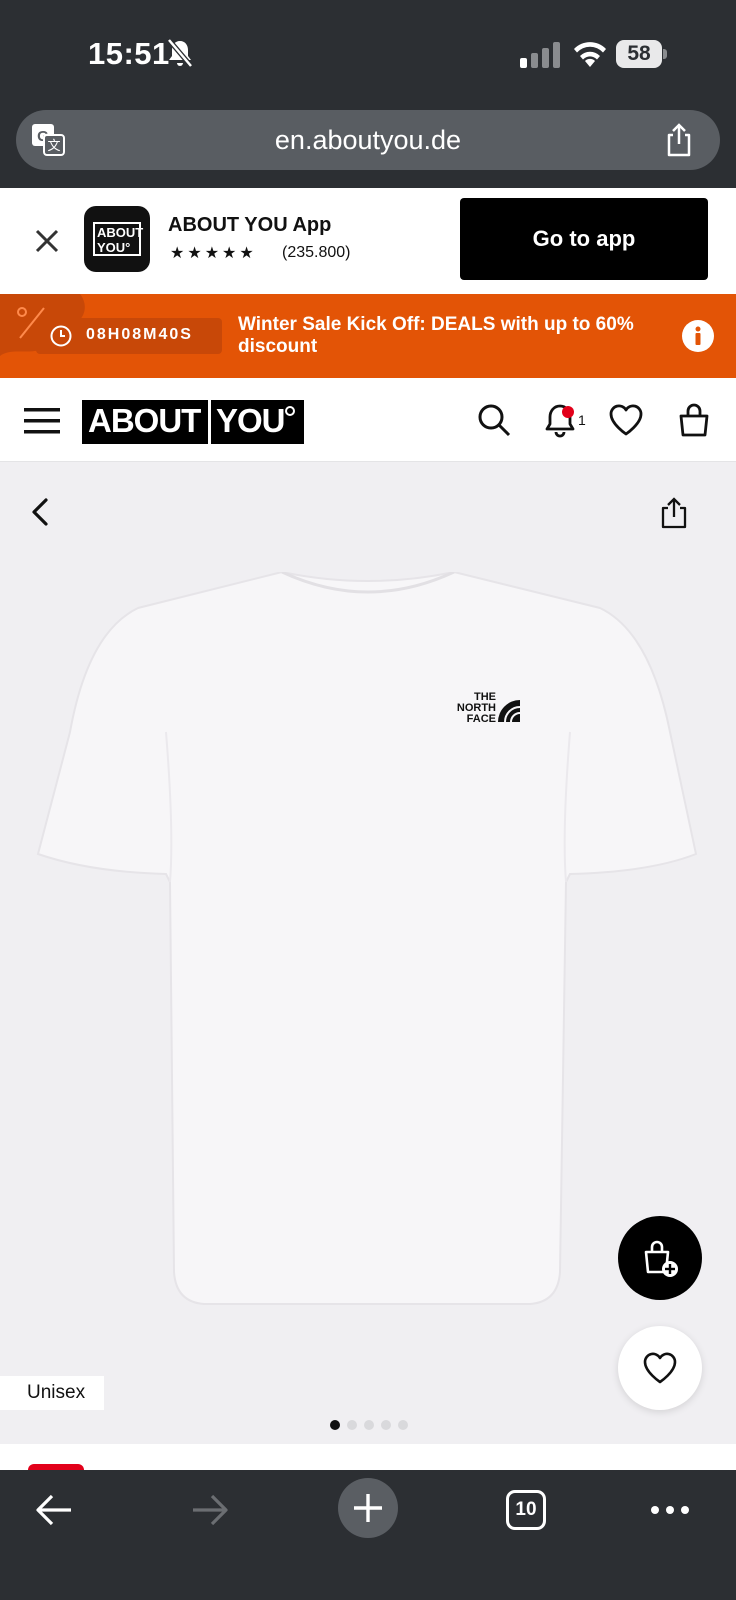  I want to click on share-icon, so click(679, 140).